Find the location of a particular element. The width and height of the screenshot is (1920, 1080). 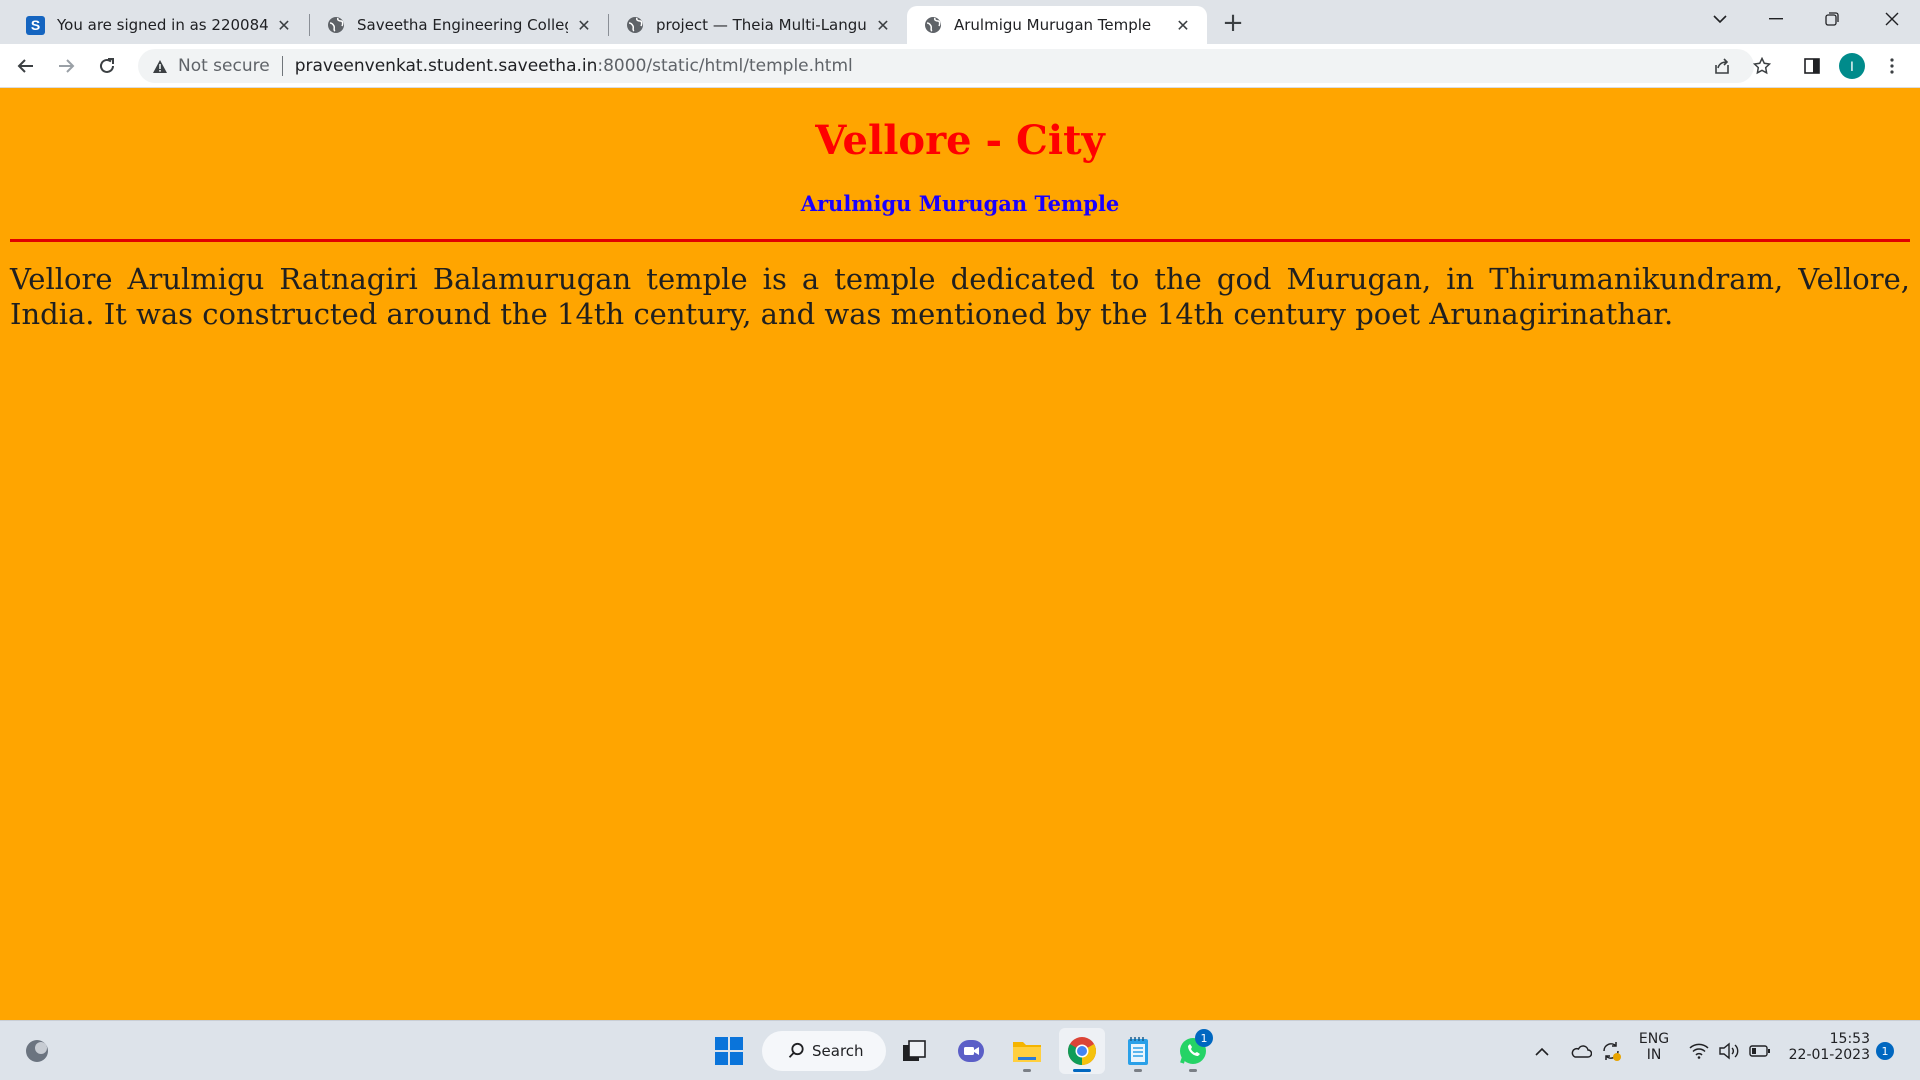

restore-icon is located at coordinates (1832, 19).